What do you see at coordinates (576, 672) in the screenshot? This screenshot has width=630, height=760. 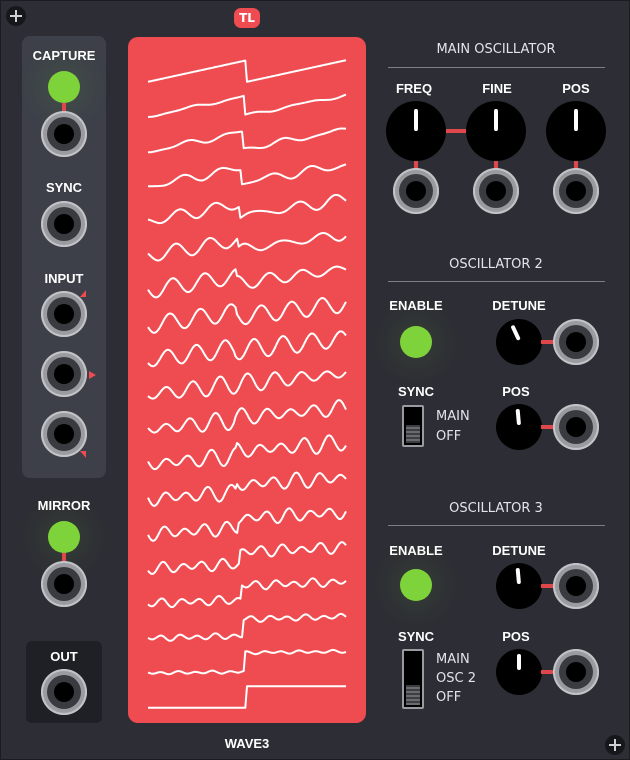 I see `osc3-pos-cv-jack` at bounding box center [576, 672].